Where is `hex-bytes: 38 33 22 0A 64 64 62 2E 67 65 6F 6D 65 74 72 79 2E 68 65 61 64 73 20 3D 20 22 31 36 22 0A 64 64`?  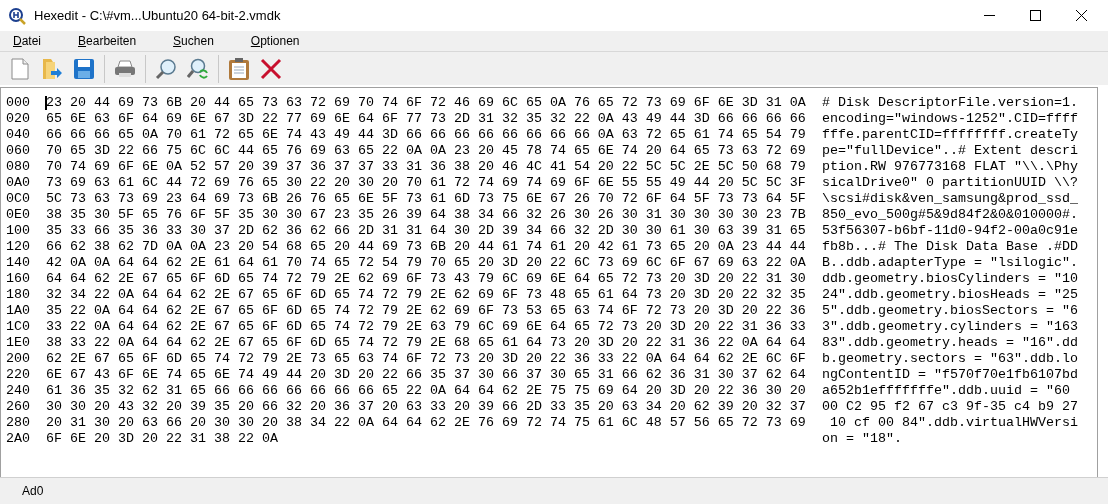 hex-bytes: 38 33 22 0A 64 64 62 2E 67 65 6F 6D 65 74 72 79 2E 68 65 61 64 73 20 3D 20 22 31 36 22 0A 64 64 is located at coordinates (426, 342).